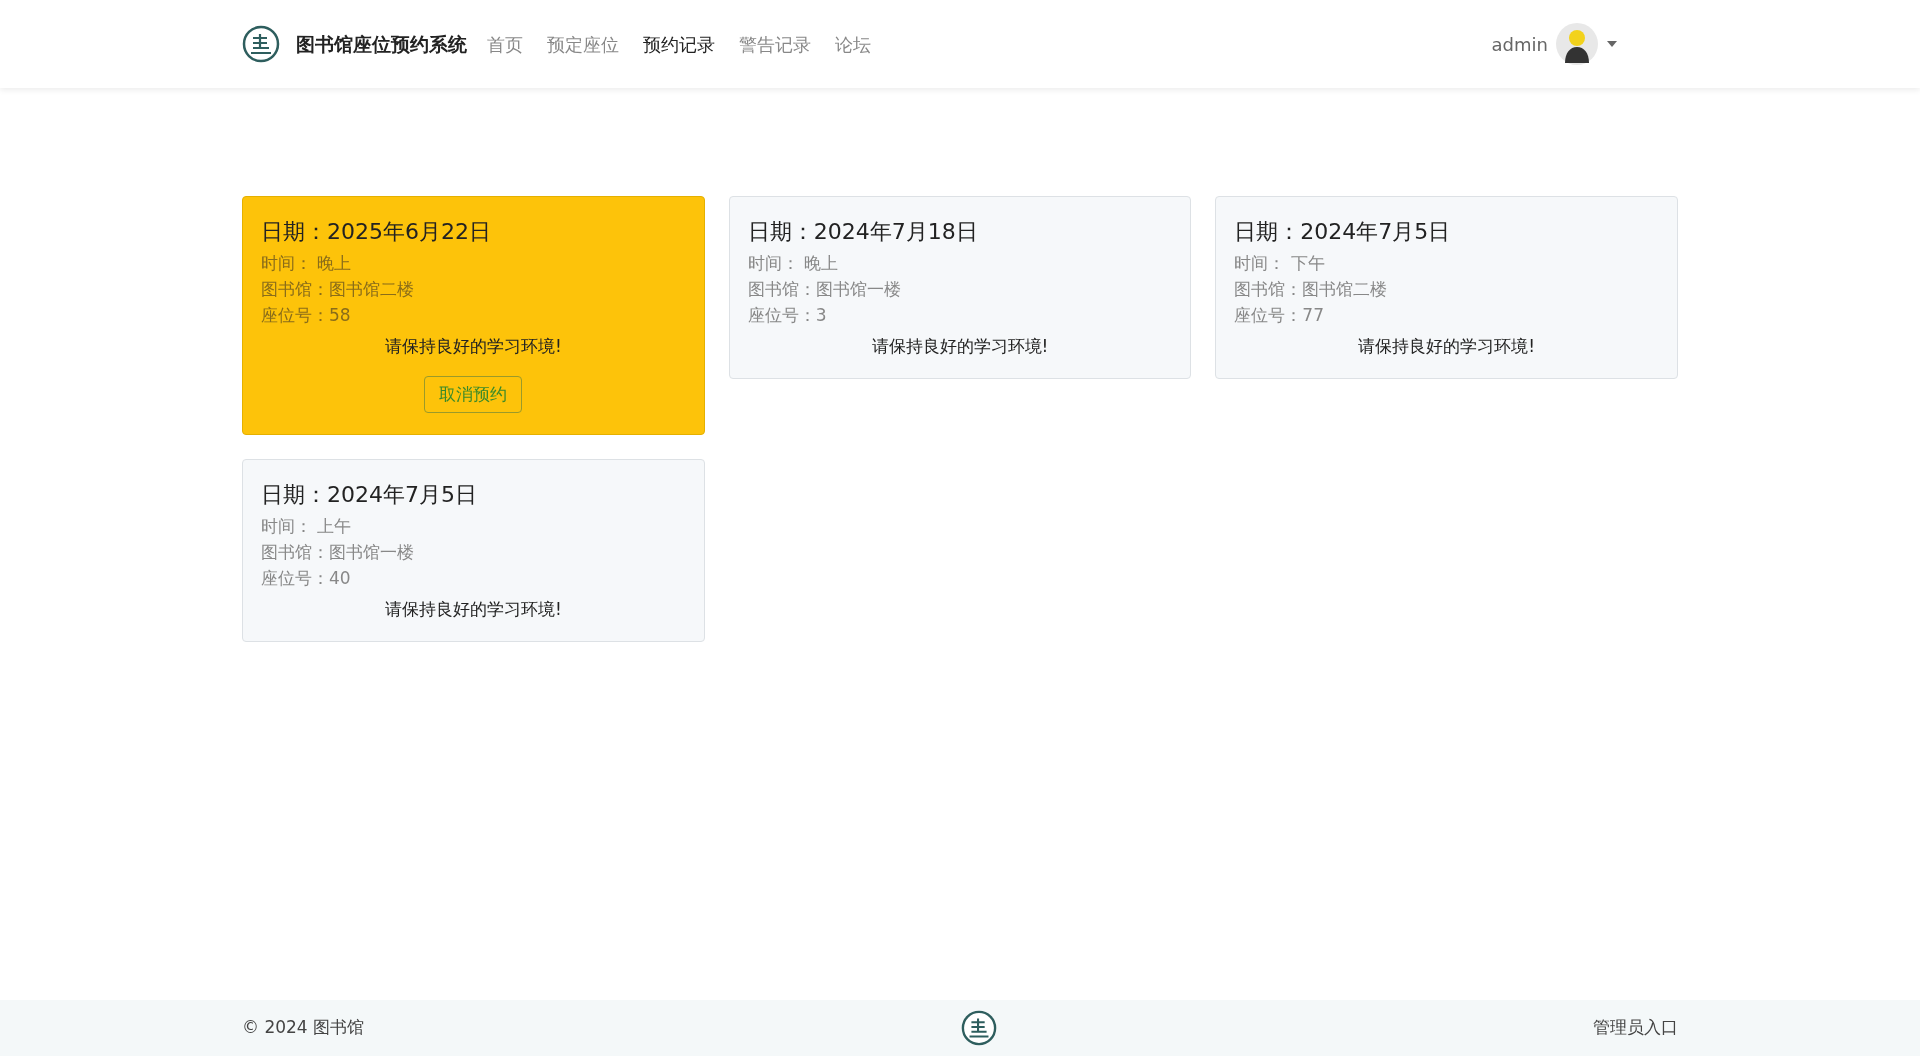  I want to click on date-text: 日期：2024年7月18日, so click(863, 232).